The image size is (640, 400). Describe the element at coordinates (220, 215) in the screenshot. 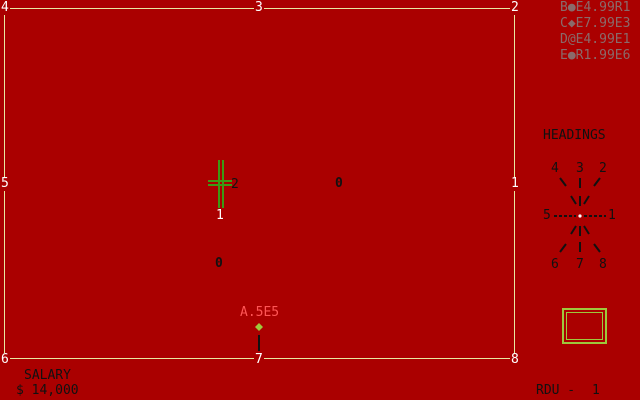

I see `aircraft-altitude-label: 1` at that location.